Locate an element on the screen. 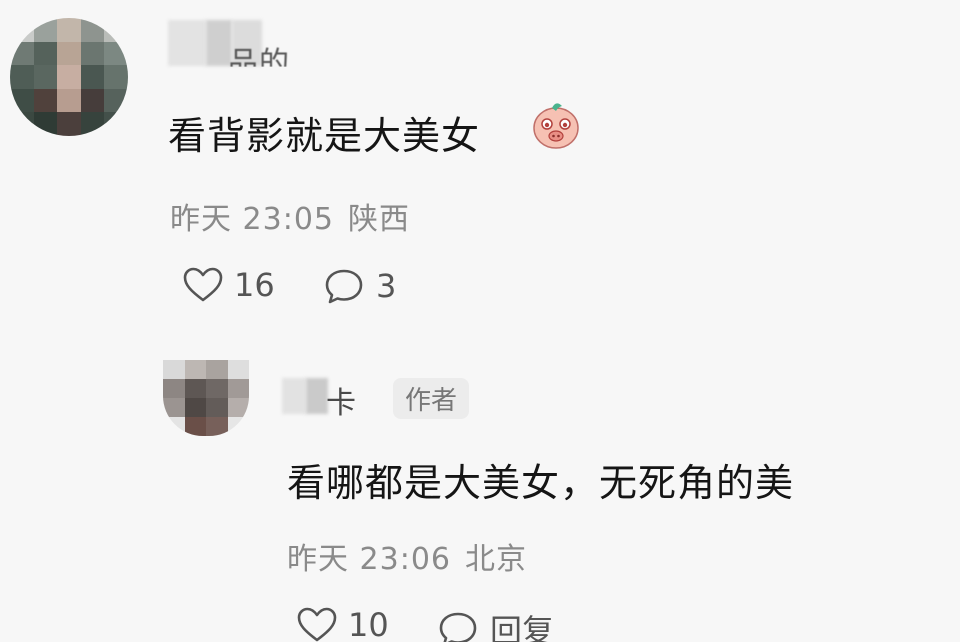 This screenshot has width=960, height=642. reply-count: 3 is located at coordinates (386, 286).